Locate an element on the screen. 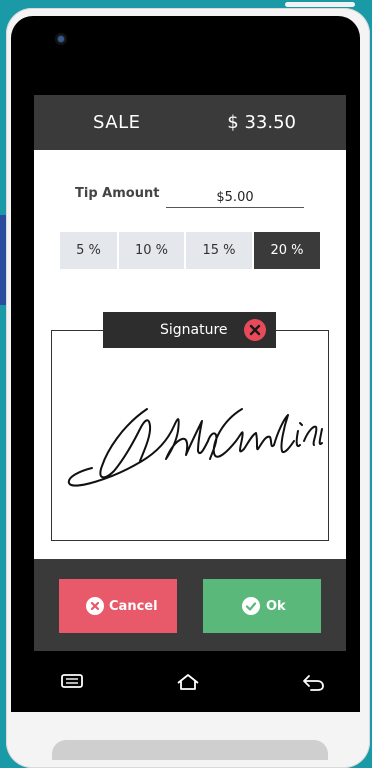 The width and height of the screenshot is (372, 768). sale-title: SALE is located at coordinates (117, 122).